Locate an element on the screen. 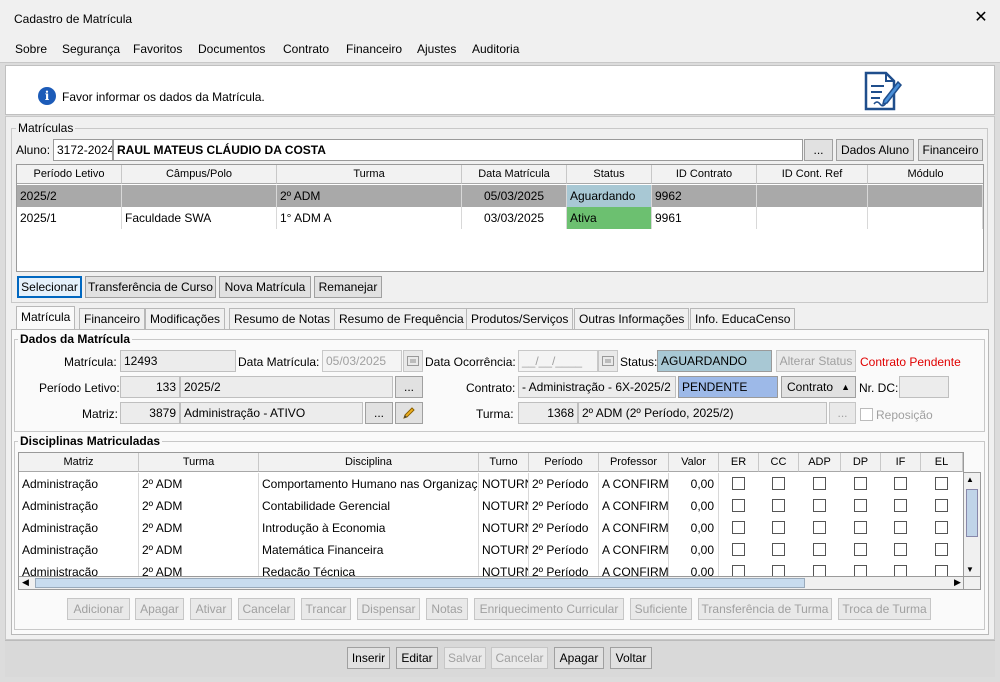 This screenshot has width=1000, height=682. transferencia-turma-button: Transferência de Turma is located at coordinates (765, 609).